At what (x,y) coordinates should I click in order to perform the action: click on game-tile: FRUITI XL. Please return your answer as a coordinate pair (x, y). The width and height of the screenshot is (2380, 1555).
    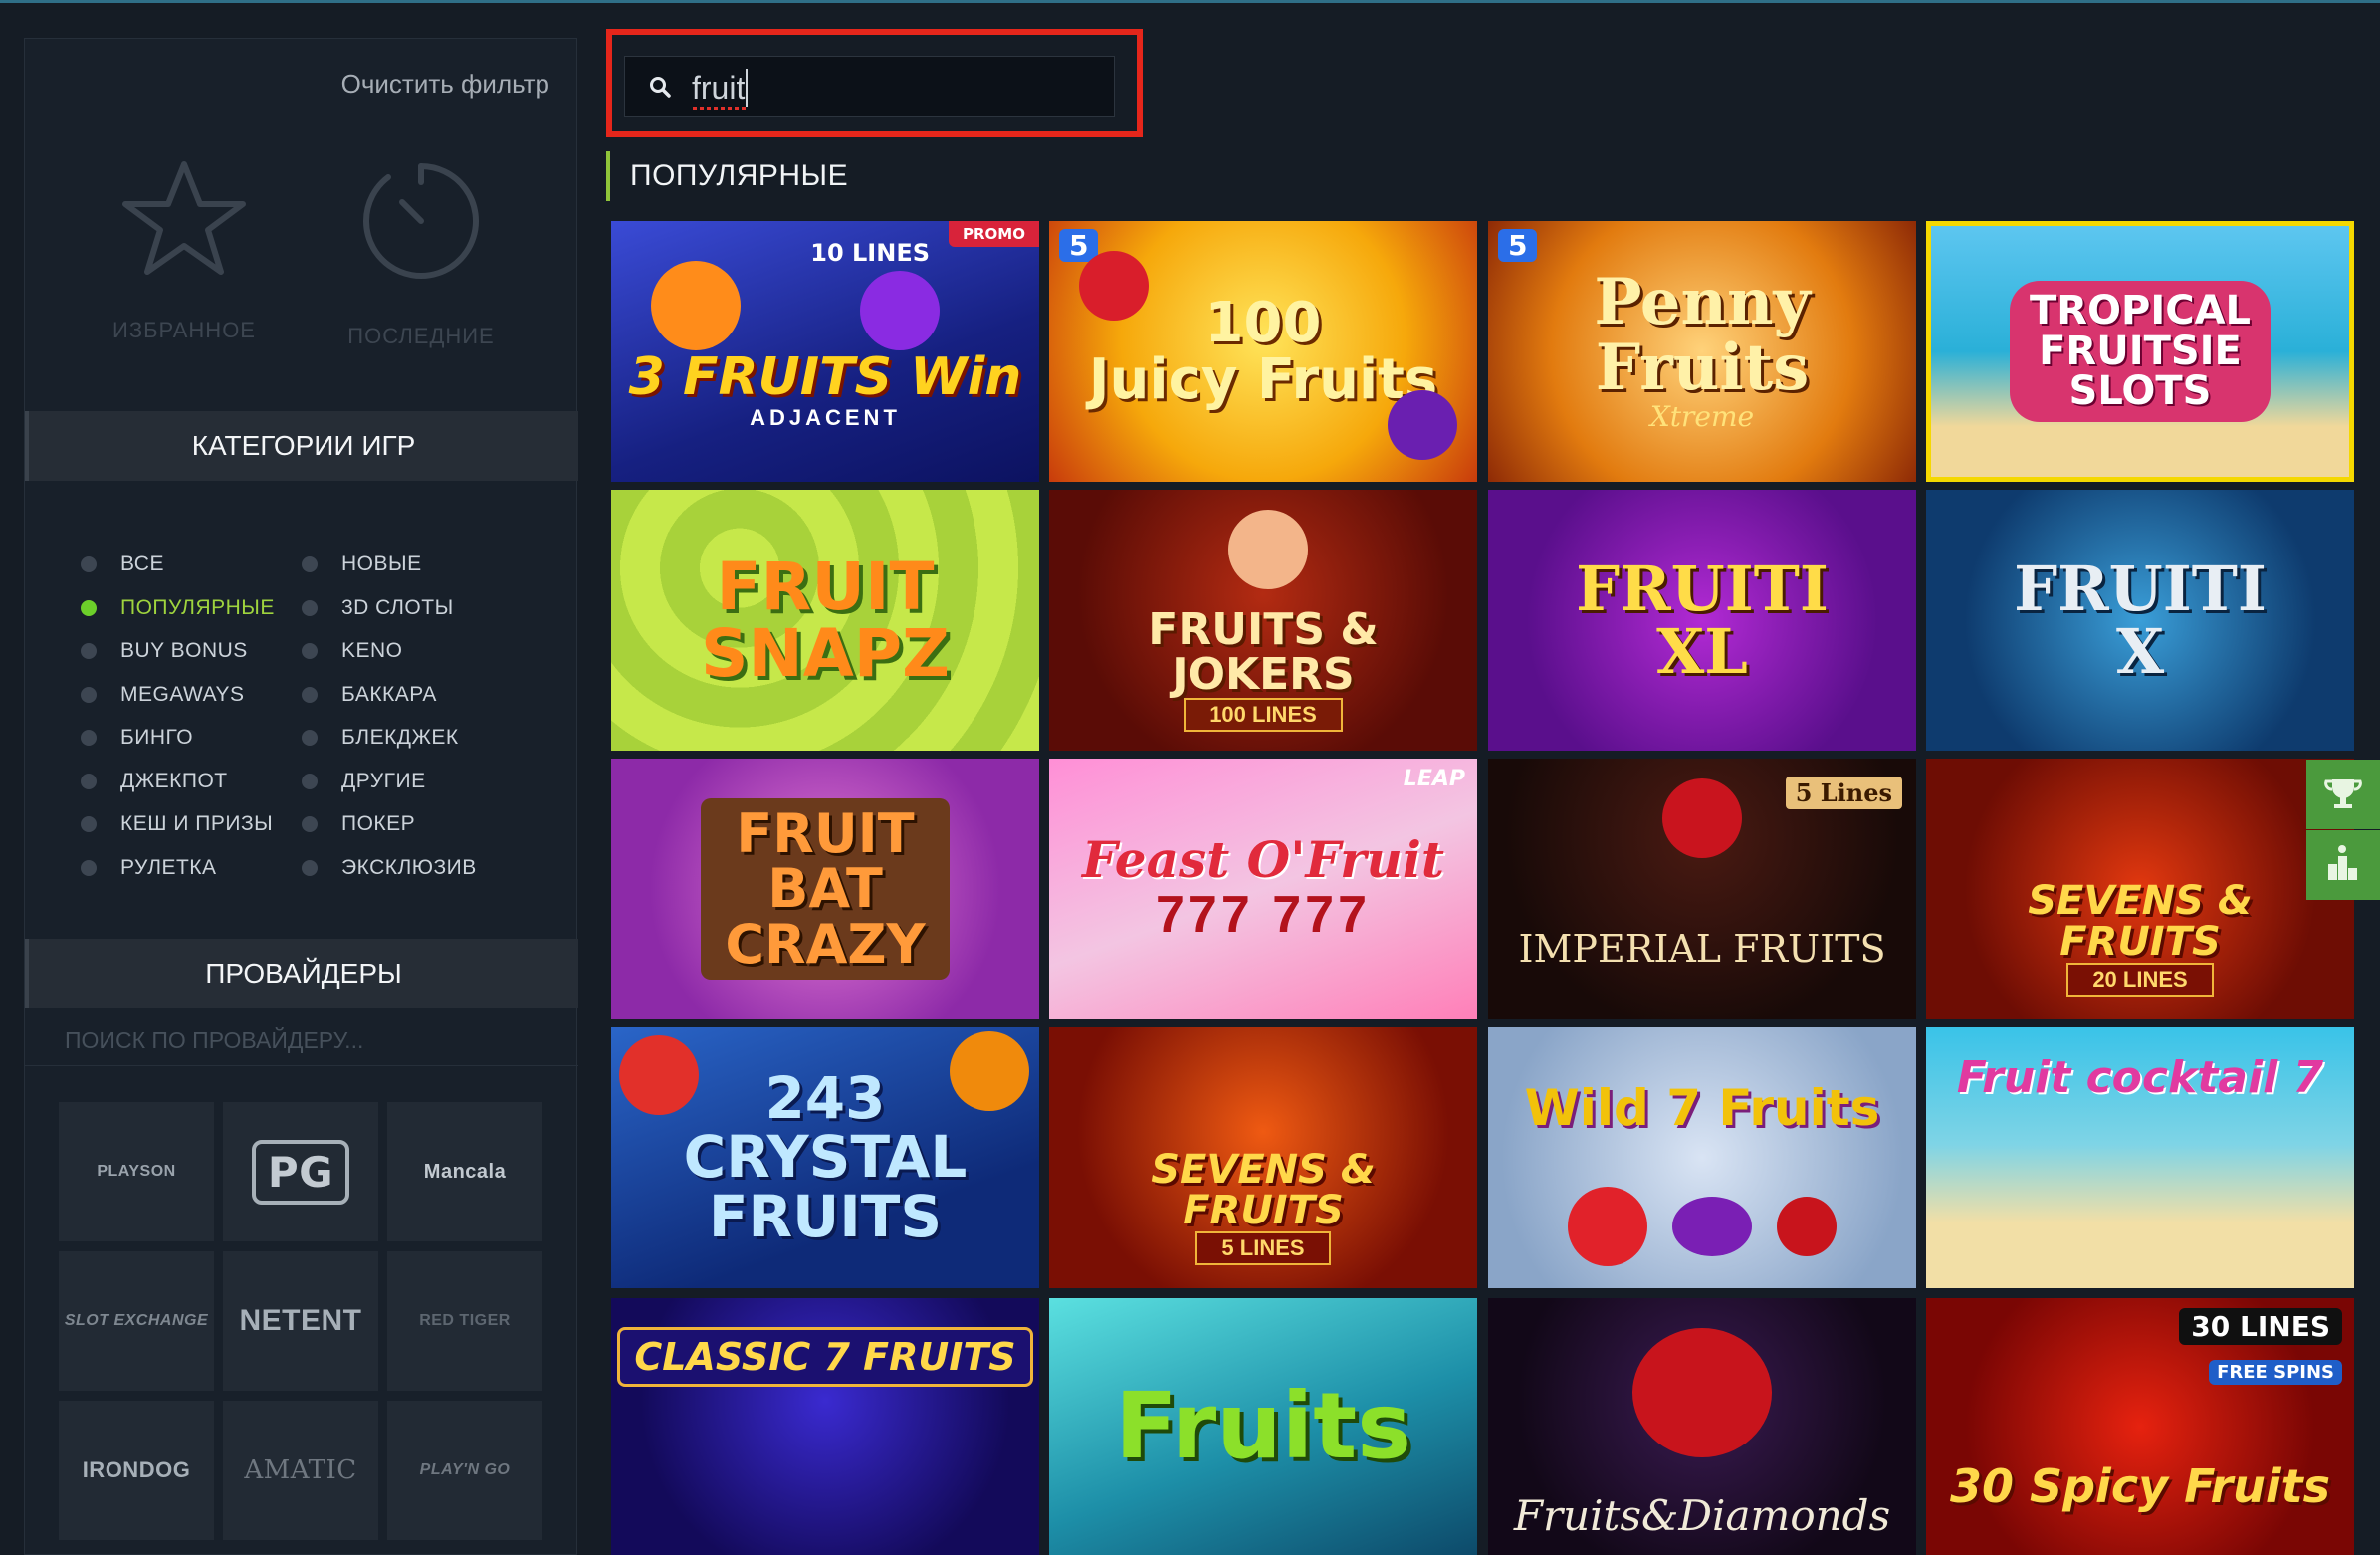
    Looking at the image, I should click on (1702, 620).